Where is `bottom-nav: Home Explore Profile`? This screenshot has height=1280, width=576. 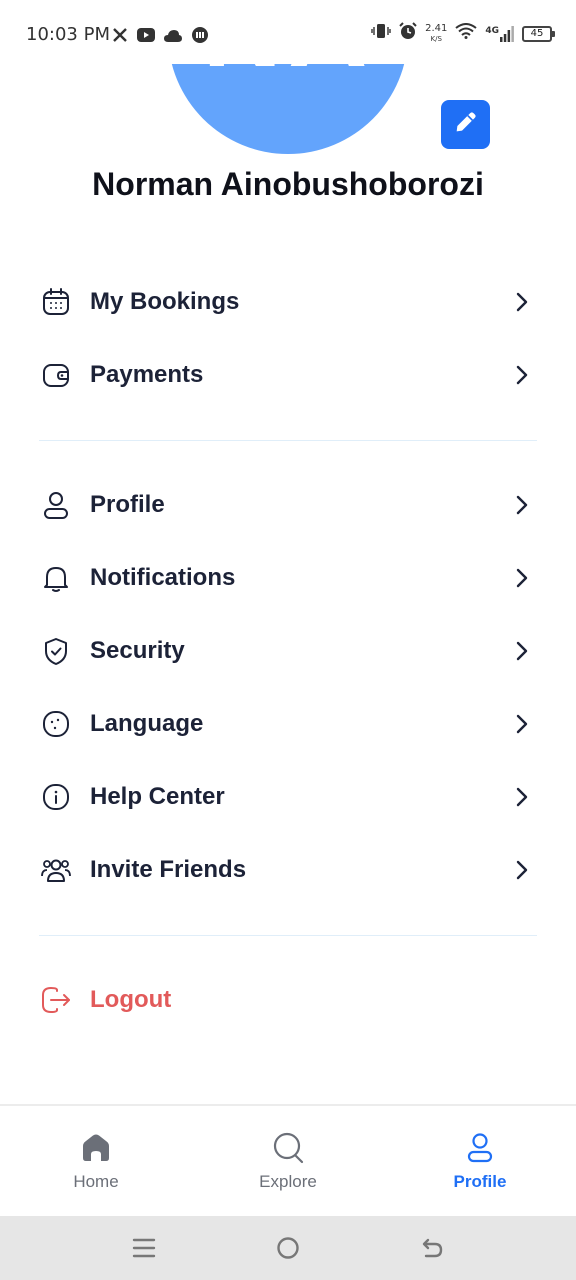
bottom-nav: Home Explore Profile is located at coordinates (288, 1160).